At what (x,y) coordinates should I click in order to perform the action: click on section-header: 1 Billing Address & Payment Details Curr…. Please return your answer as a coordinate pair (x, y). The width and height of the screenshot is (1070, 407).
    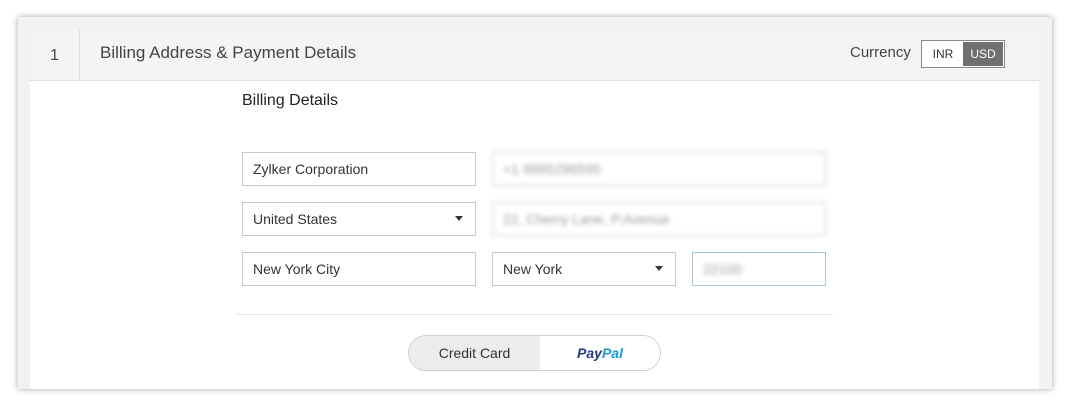
    Looking at the image, I should click on (534, 55).